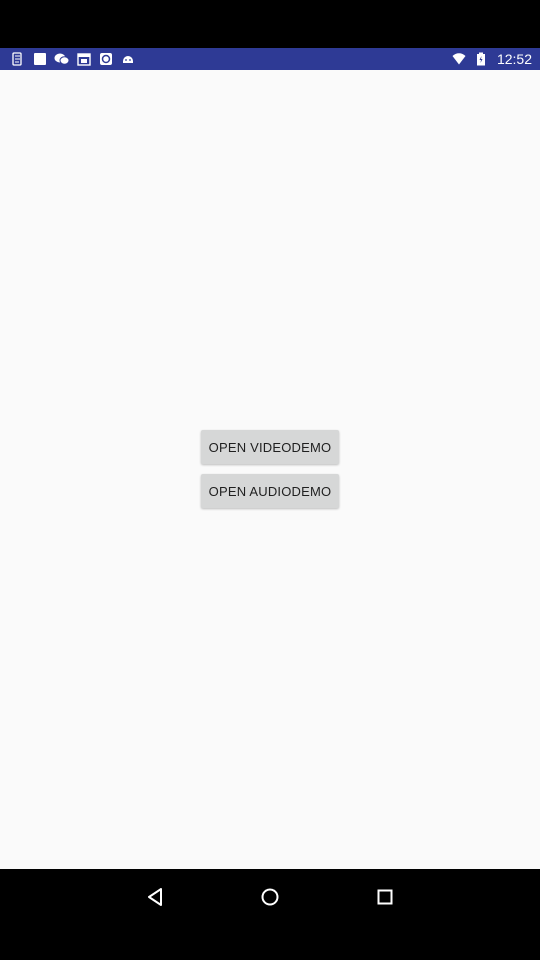 This screenshot has height=960, width=540. I want to click on open-audiodemo-button: OPEN AUDIODEMO, so click(270, 491).